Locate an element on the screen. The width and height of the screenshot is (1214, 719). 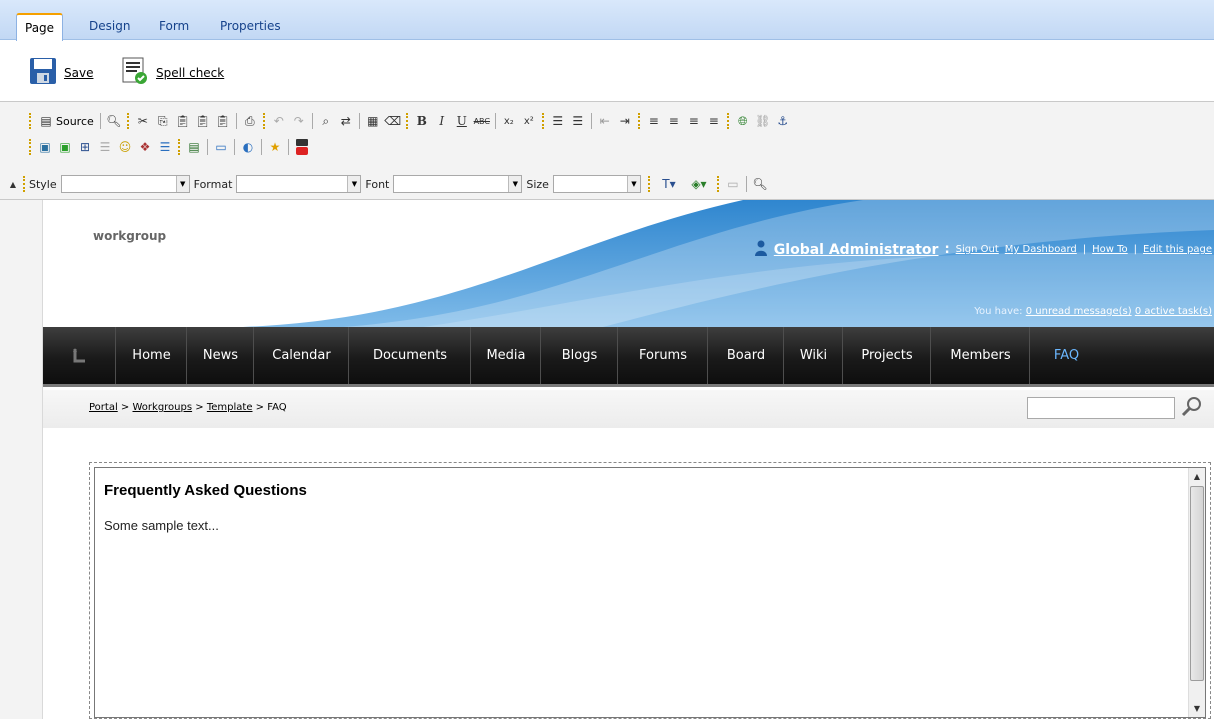
breadcrumb-portal: Portal is located at coordinates (103, 407).